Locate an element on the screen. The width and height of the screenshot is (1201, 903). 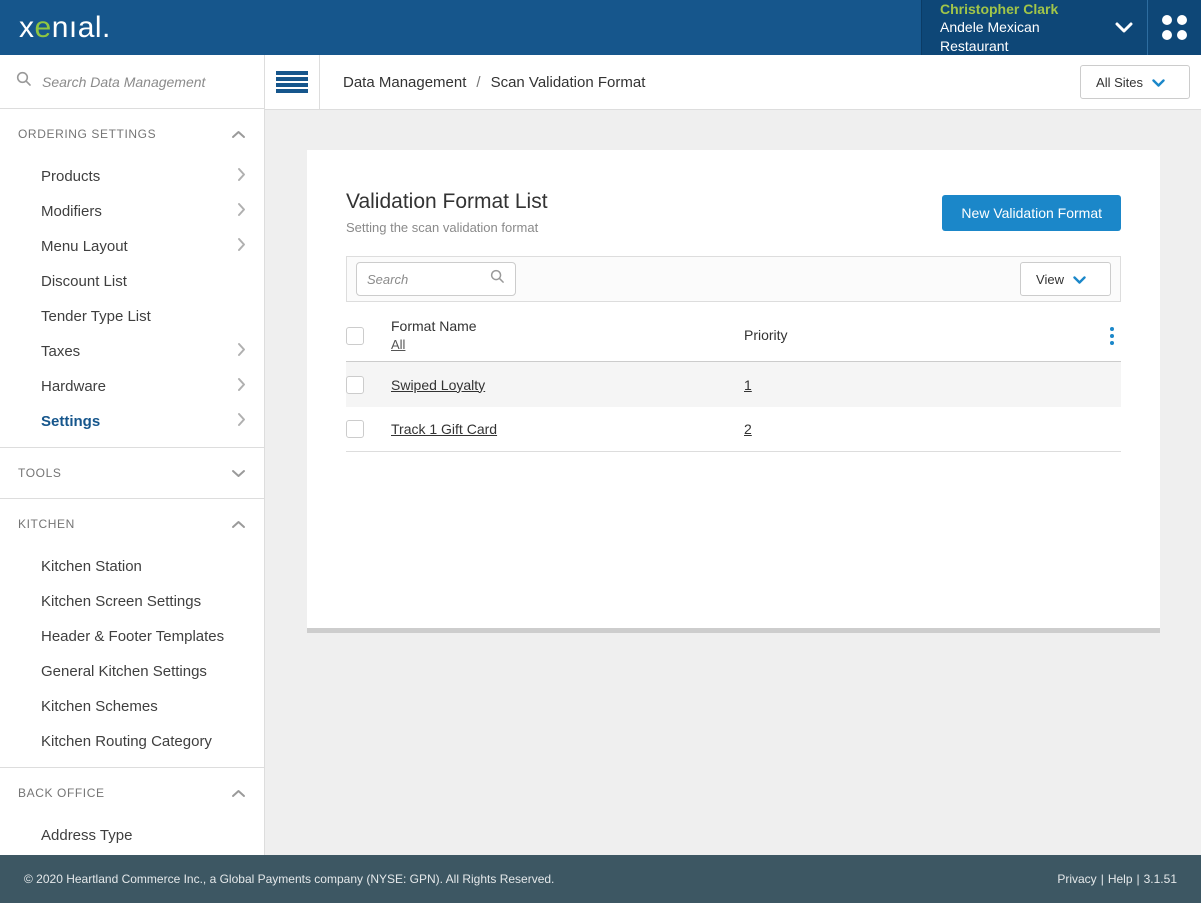
table-search is located at coordinates (436, 279).